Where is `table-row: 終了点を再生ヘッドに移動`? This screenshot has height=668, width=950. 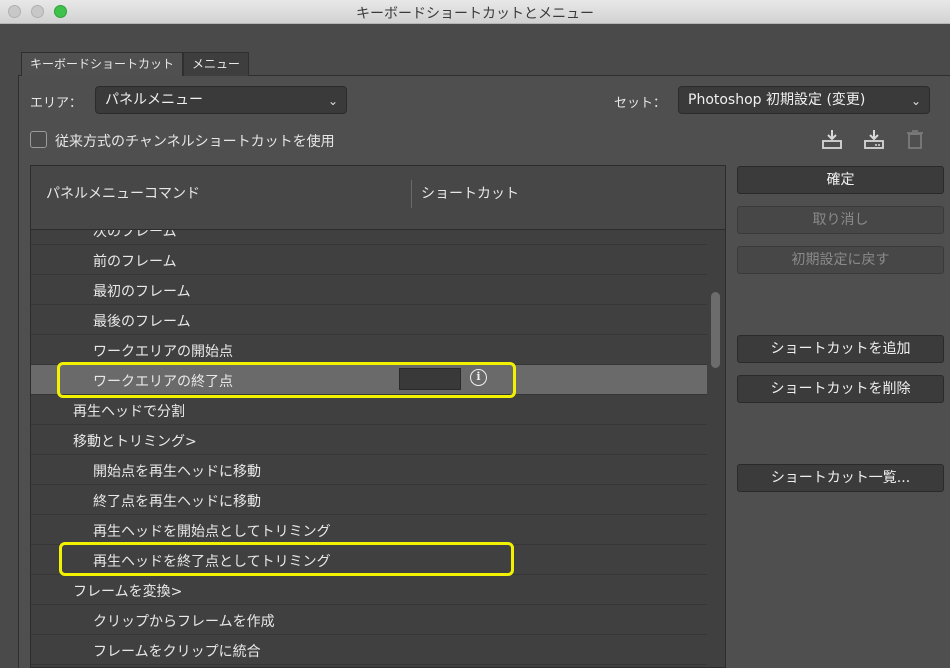 table-row: 終了点を再生ヘッドに移動 is located at coordinates (369, 500).